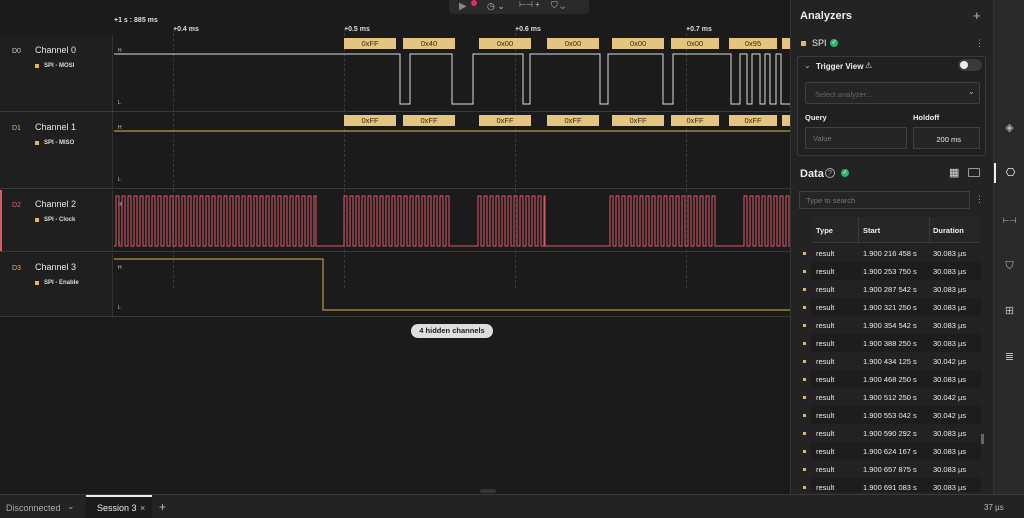 Image resolution: width=1024 pixels, height=518 pixels. What do you see at coordinates (834, 43) in the screenshot?
I see `check-icon: ✓` at bounding box center [834, 43].